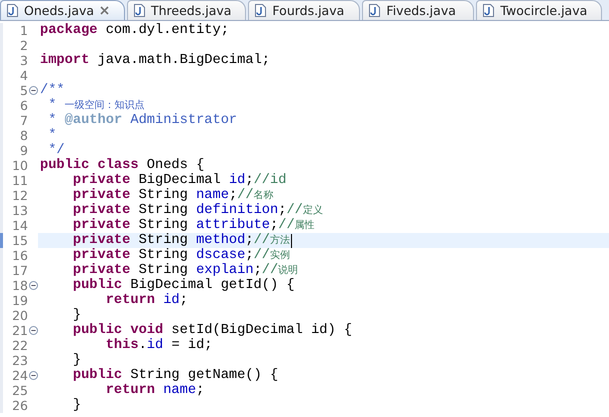 The image size is (609, 417). I want to click on line-number: 12, so click(19, 195).